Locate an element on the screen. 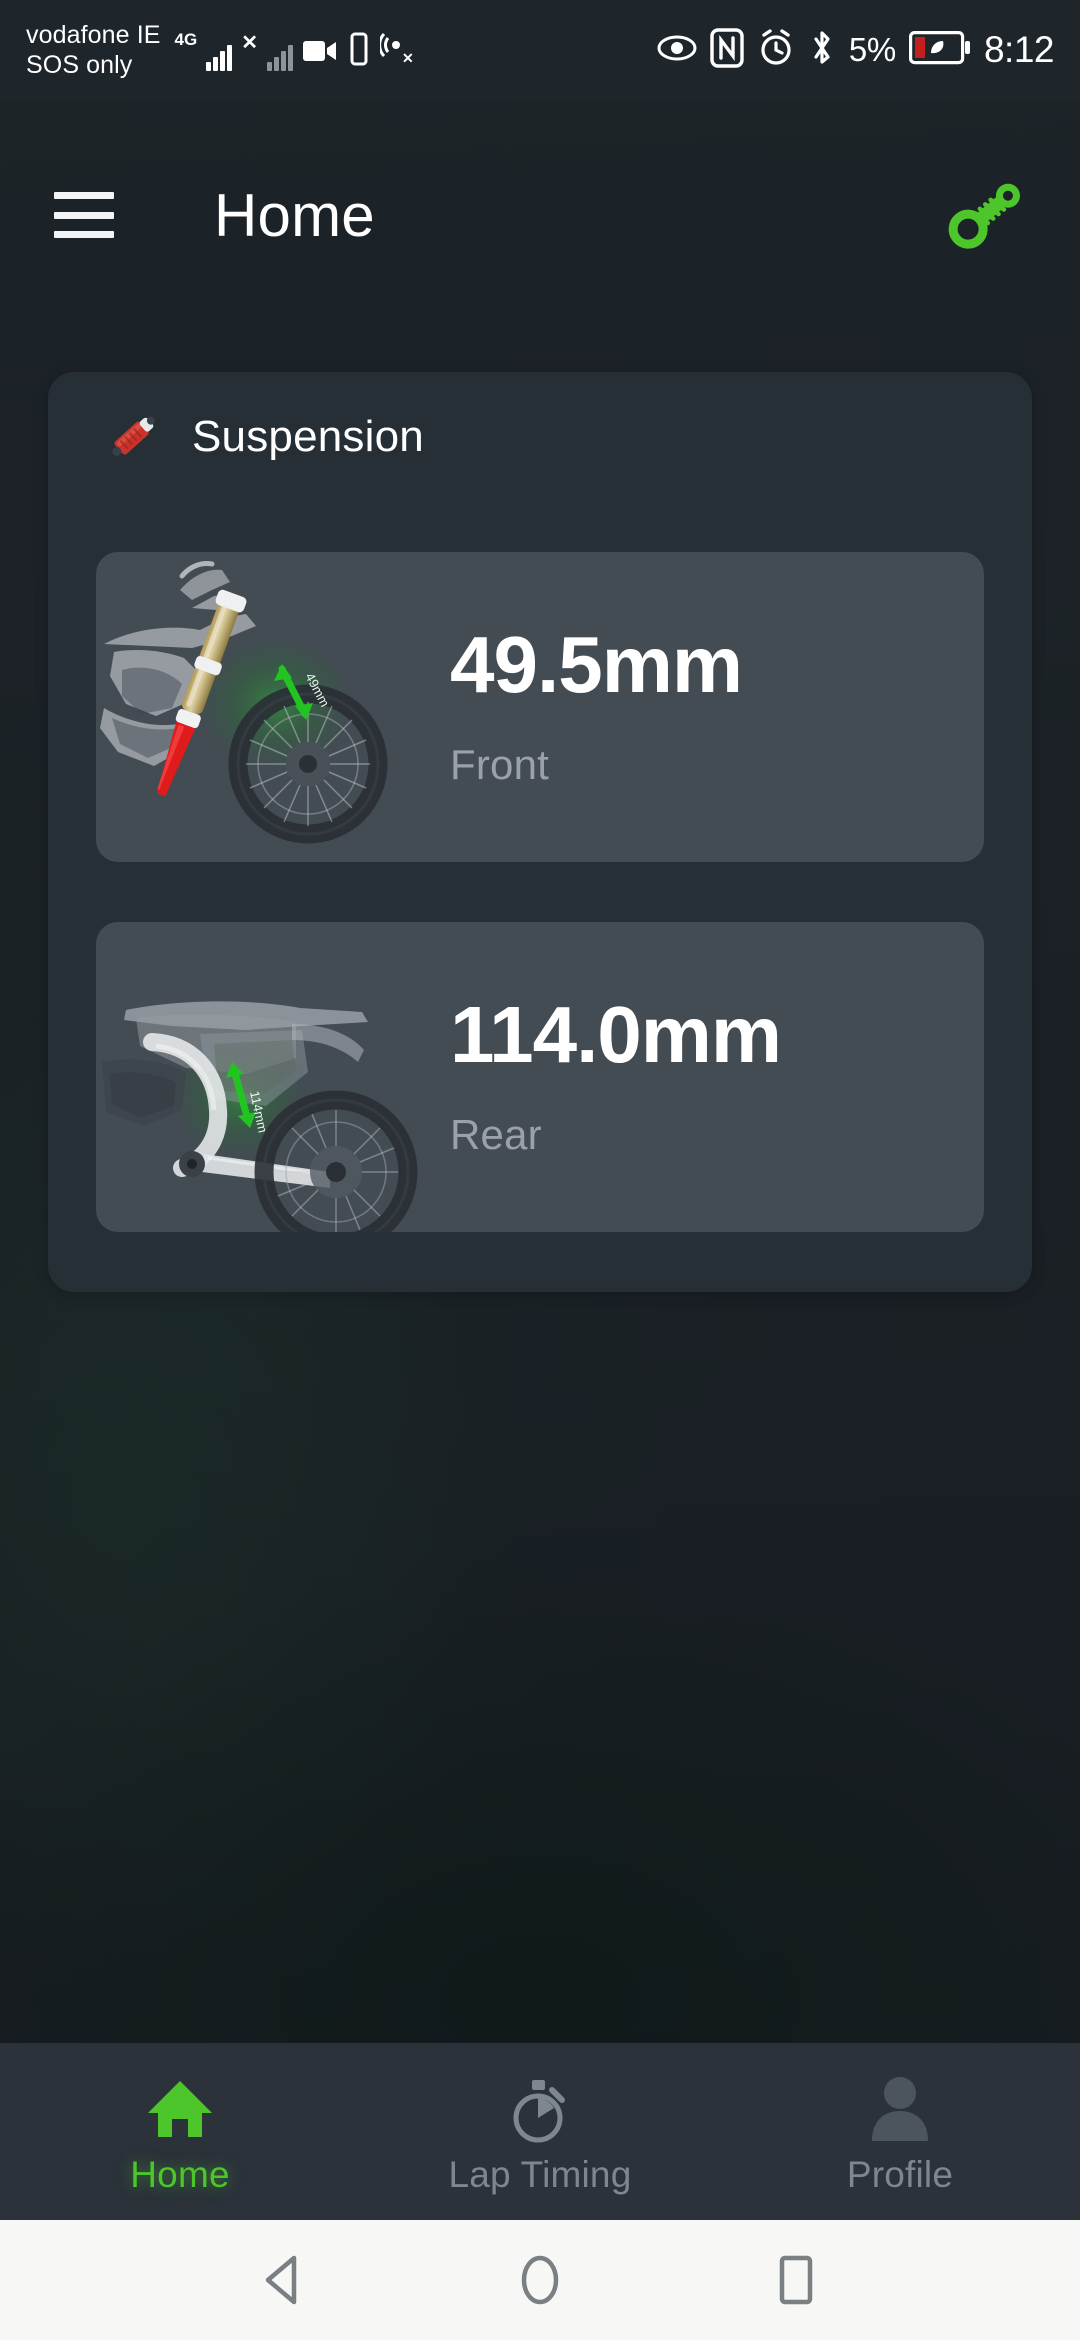  carrier-text: vodafone IE SOS only is located at coordinates (93, 50).